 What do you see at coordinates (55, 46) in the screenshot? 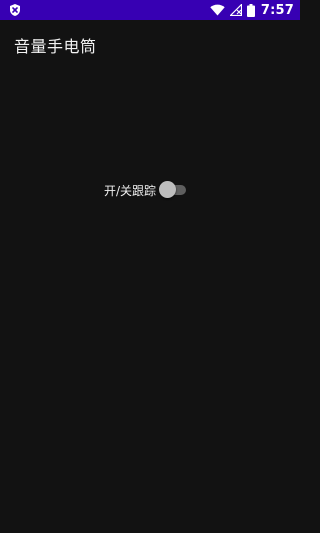
I see `app-title: 音量手电筒` at bounding box center [55, 46].